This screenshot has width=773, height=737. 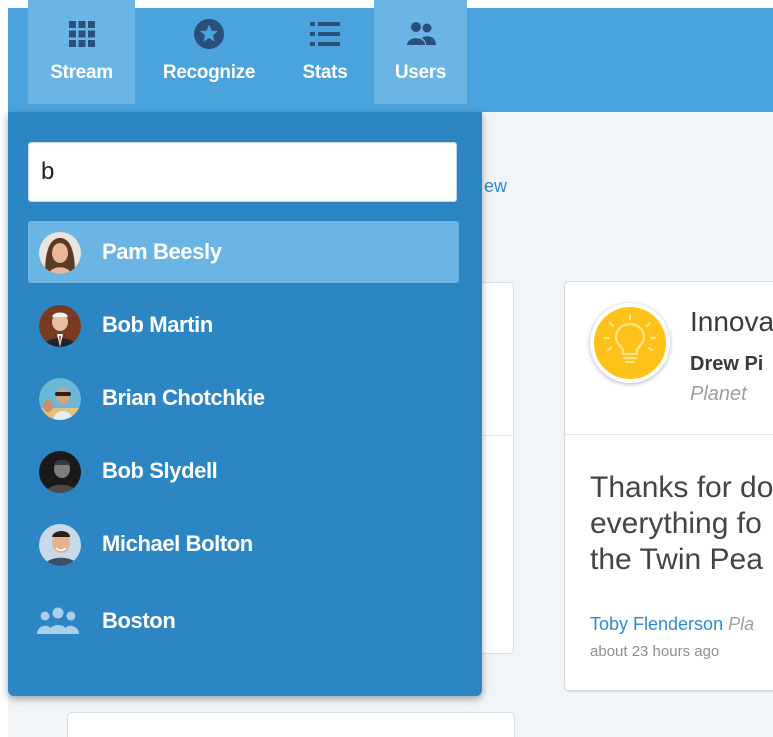 I want to click on user-search-input, so click(x=242, y=172).